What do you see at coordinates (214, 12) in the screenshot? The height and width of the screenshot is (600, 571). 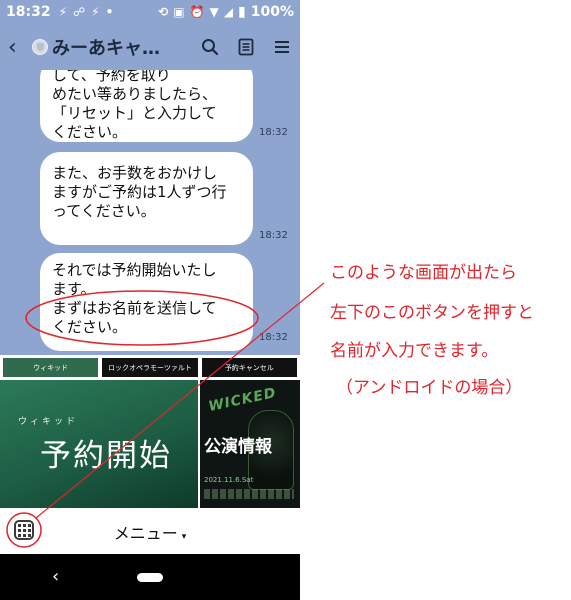 I see `wifi-icon: ▼` at bounding box center [214, 12].